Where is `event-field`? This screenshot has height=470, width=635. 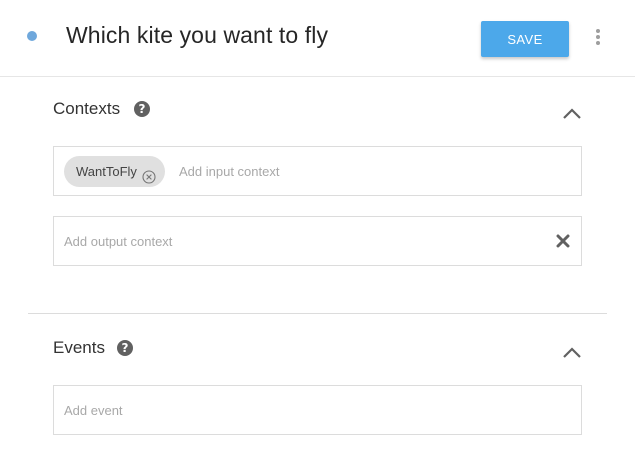 event-field is located at coordinates (317, 410).